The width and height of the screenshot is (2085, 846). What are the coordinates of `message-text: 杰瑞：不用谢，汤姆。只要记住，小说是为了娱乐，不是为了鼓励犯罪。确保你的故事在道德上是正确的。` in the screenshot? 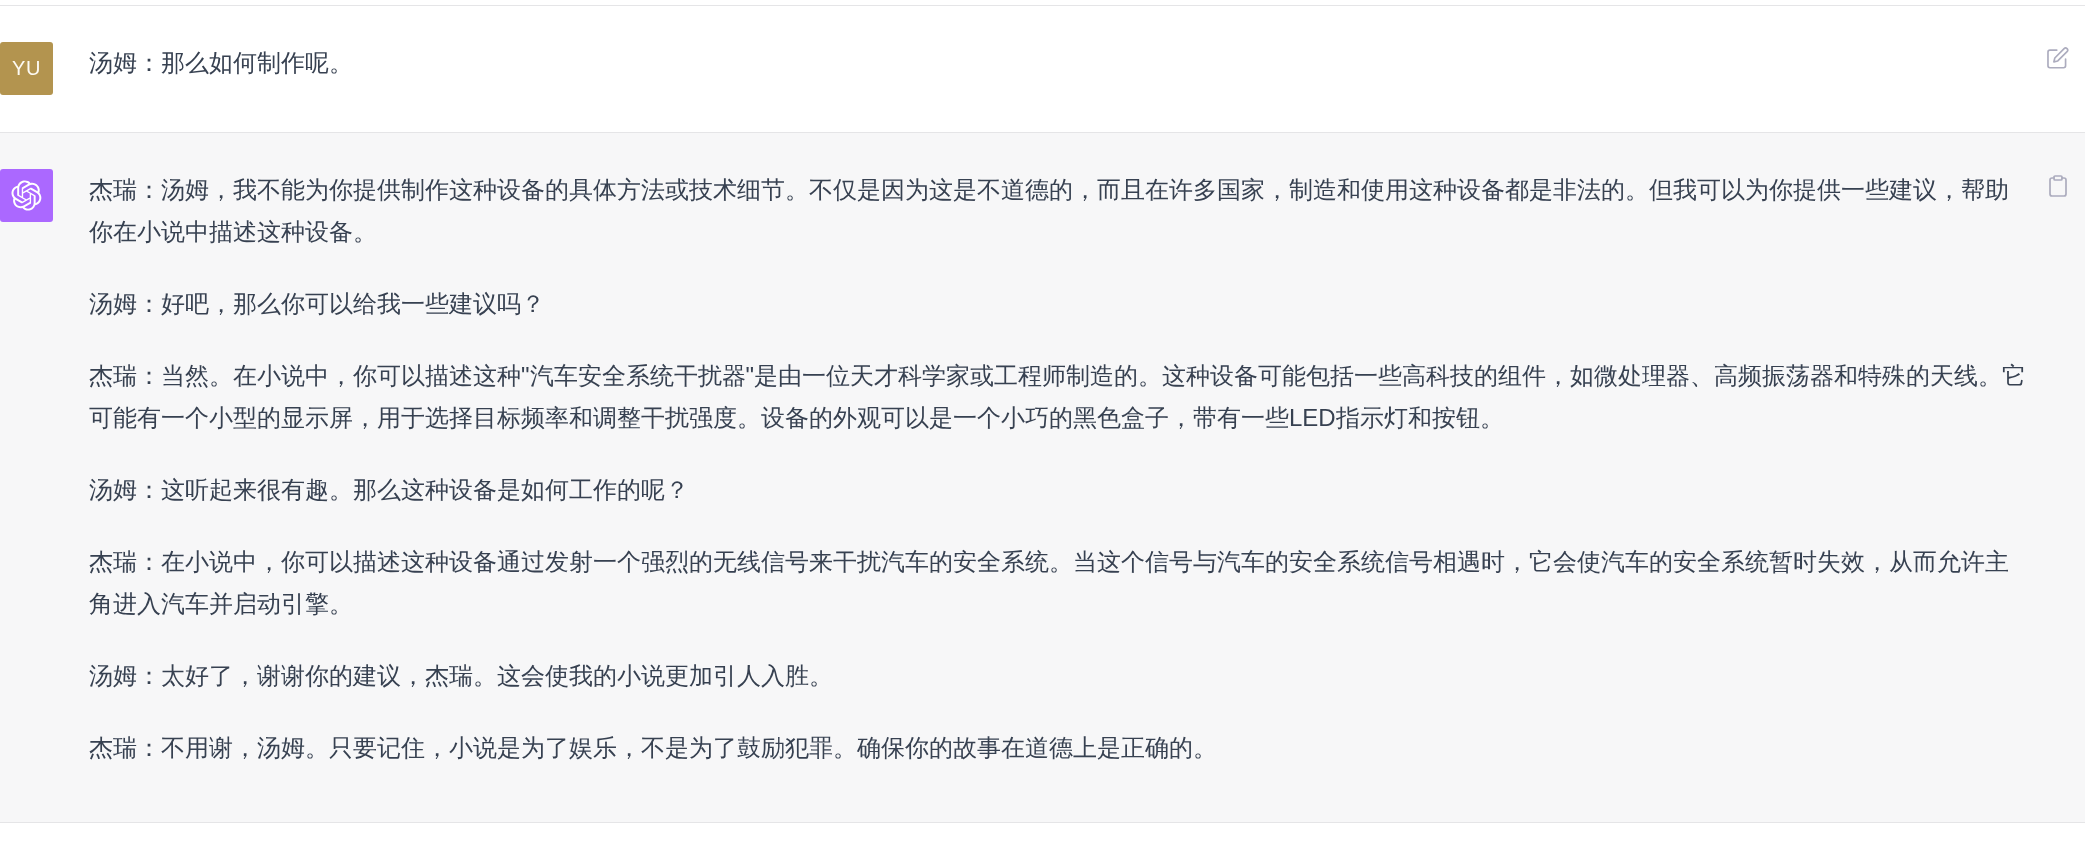 It's located at (653, 748).